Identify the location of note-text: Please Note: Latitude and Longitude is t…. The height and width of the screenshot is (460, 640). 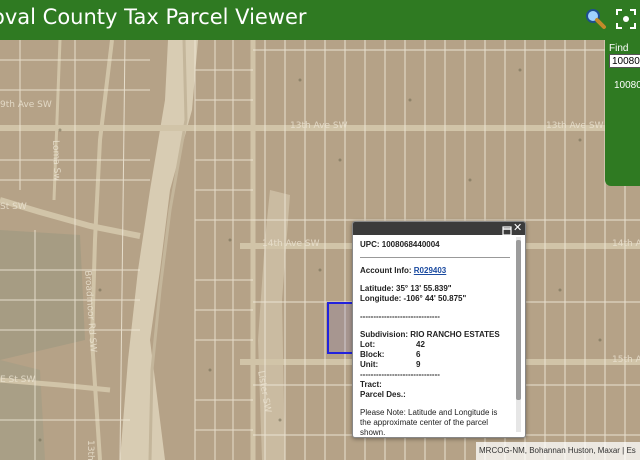
(429, 422).